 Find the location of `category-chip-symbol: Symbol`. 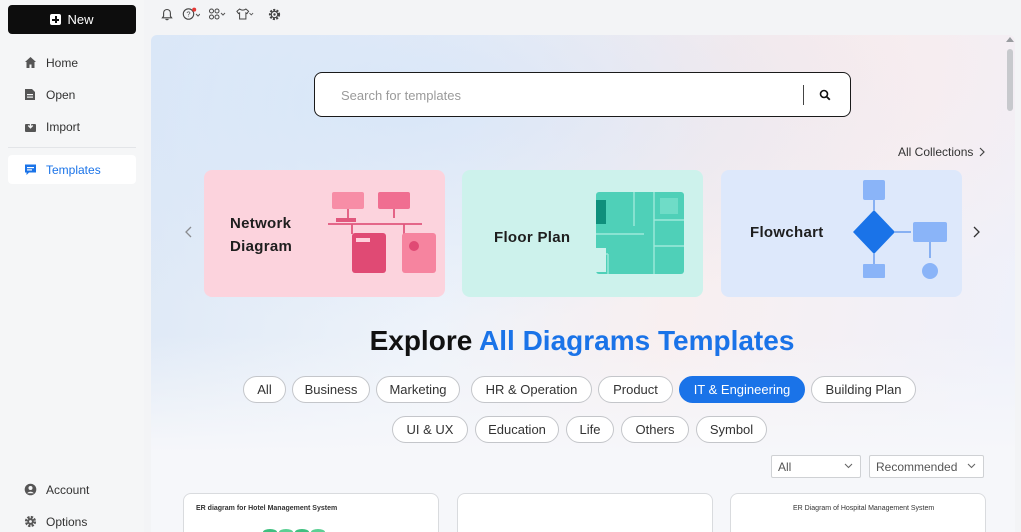

category-chip-symbol: Symbol is located at coordinates (731, 429).